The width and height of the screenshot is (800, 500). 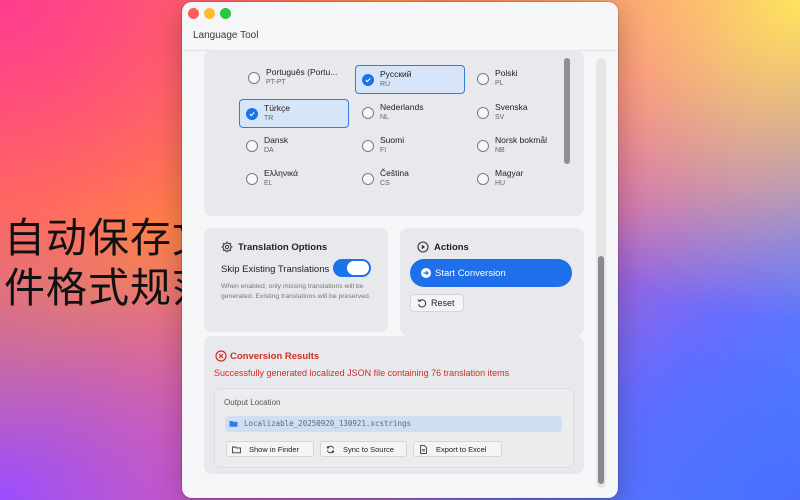 What do you see at coordinates (268, 183) in the screenshot?
I see `language-code: EL` at bounding box center [268, 183].